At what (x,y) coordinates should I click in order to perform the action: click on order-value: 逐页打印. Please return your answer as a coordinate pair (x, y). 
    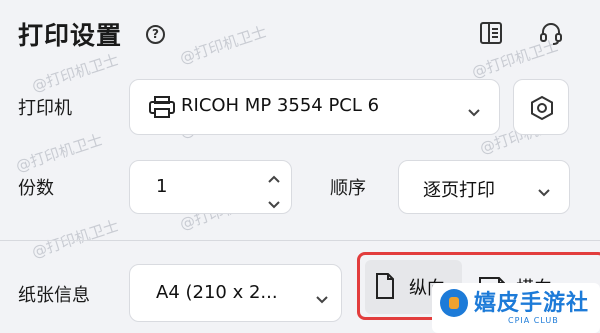
    Looking at the image, I should click on (459, 190).